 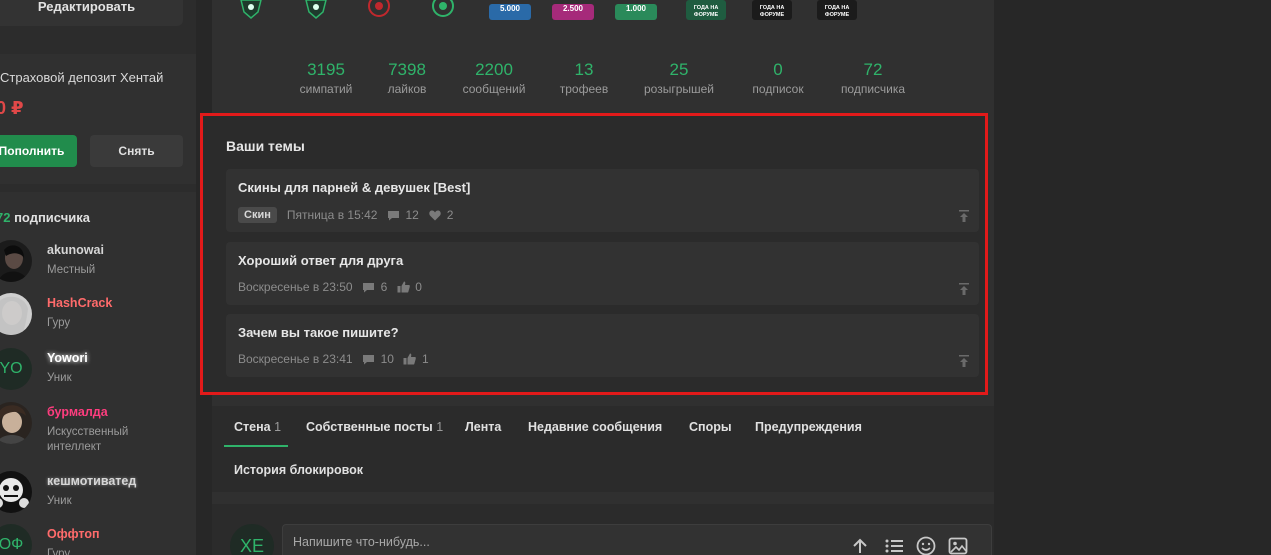 I want to click on tab-label: Стена, so click(x=252, y=427).